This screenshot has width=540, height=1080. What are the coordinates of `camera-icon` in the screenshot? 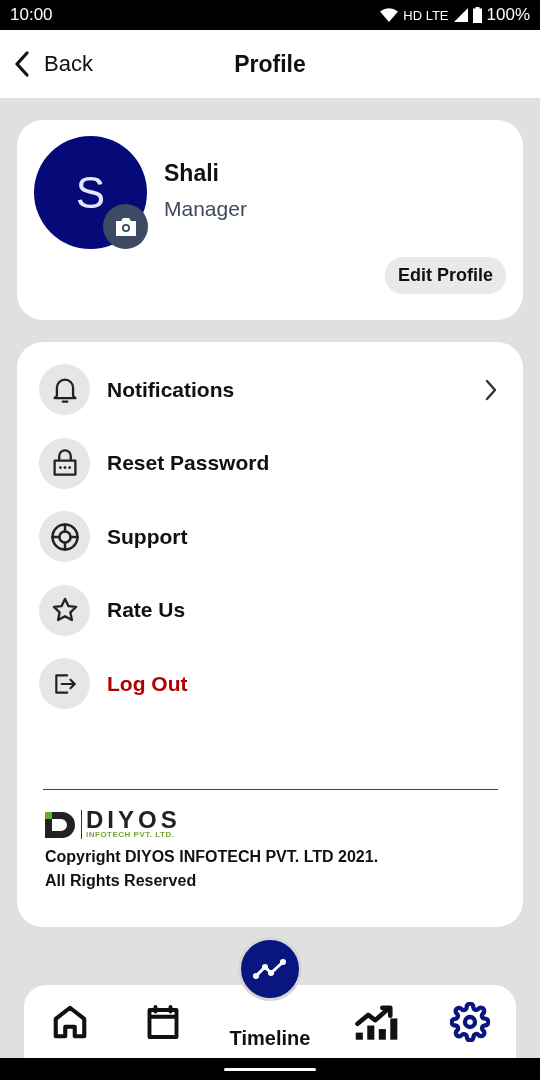 It's located at (125, 226).